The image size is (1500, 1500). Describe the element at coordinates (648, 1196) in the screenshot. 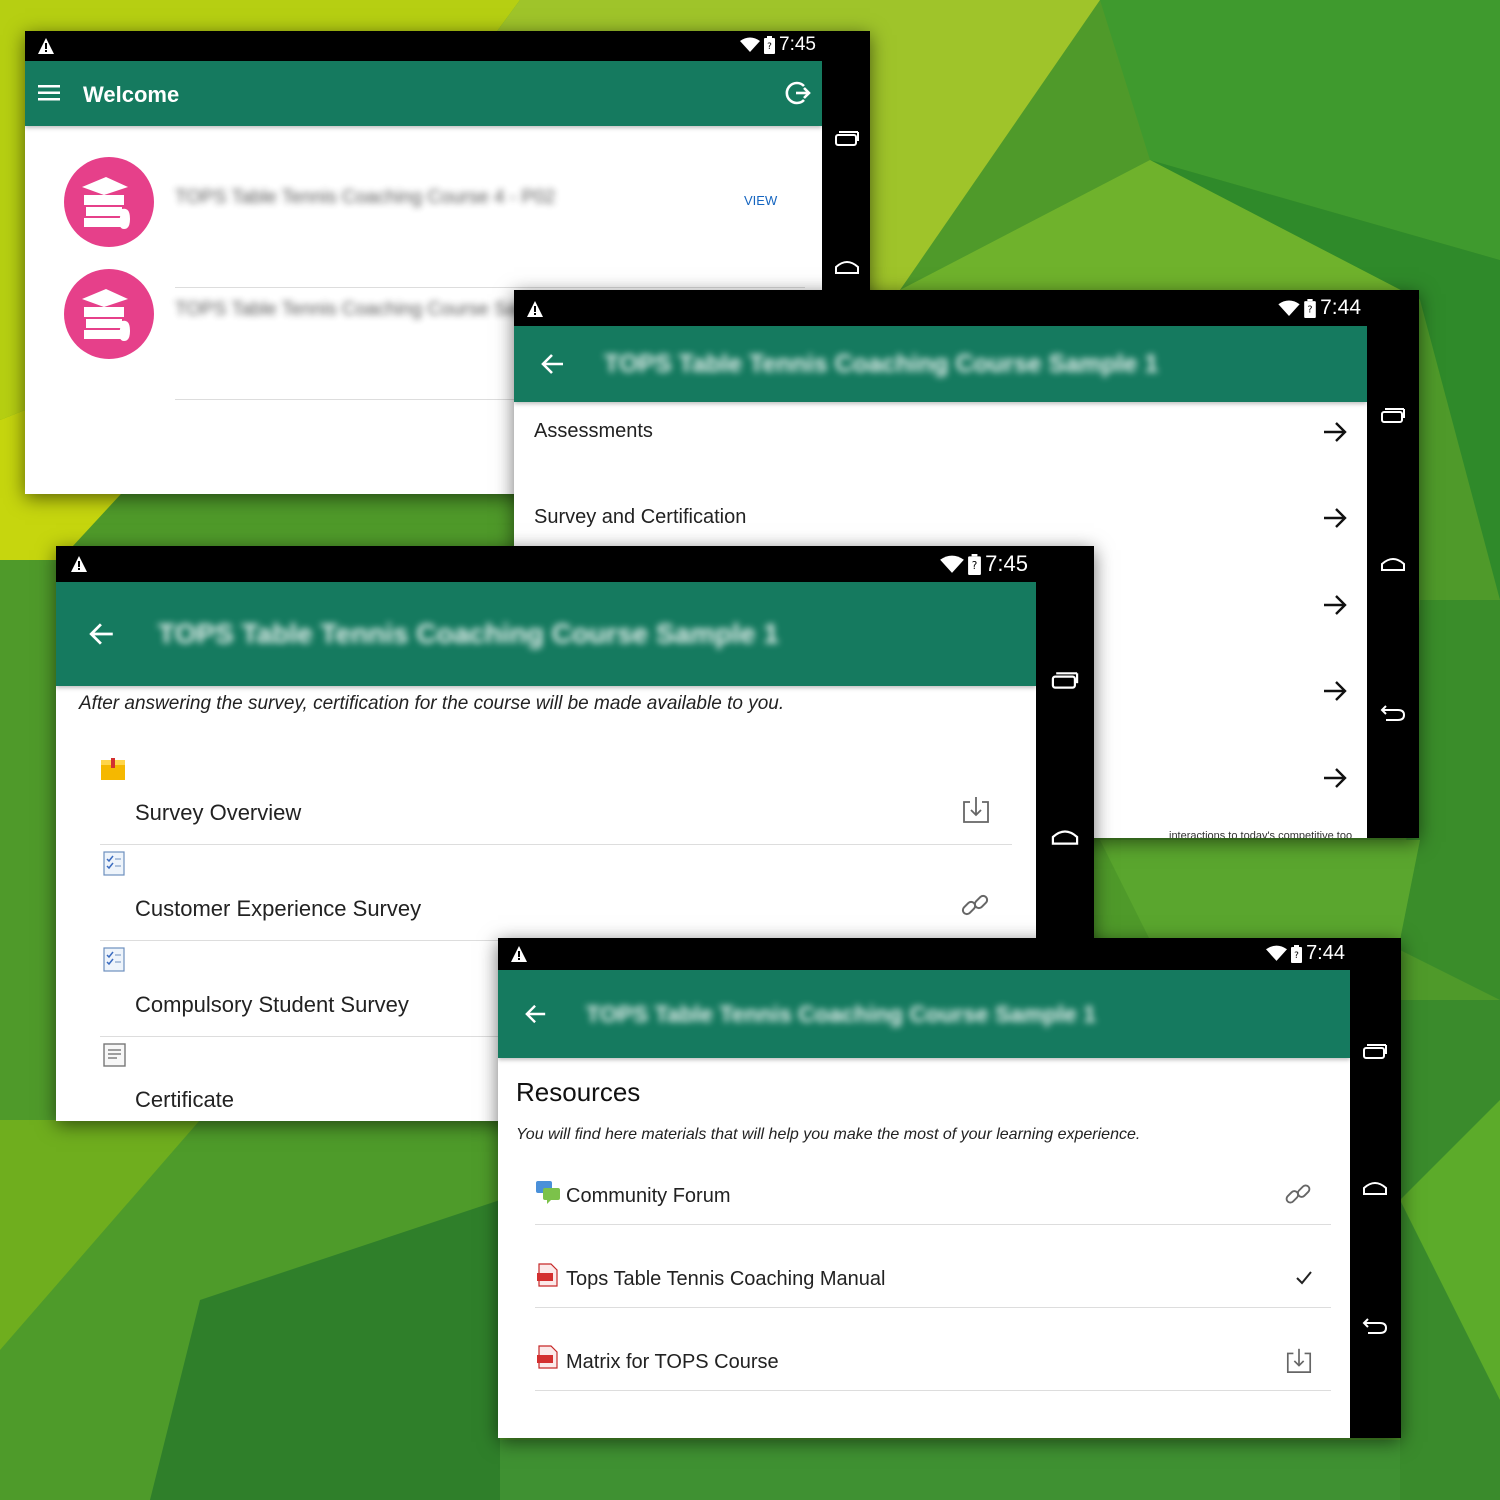

I see `item-label: Community Forum` at that location.